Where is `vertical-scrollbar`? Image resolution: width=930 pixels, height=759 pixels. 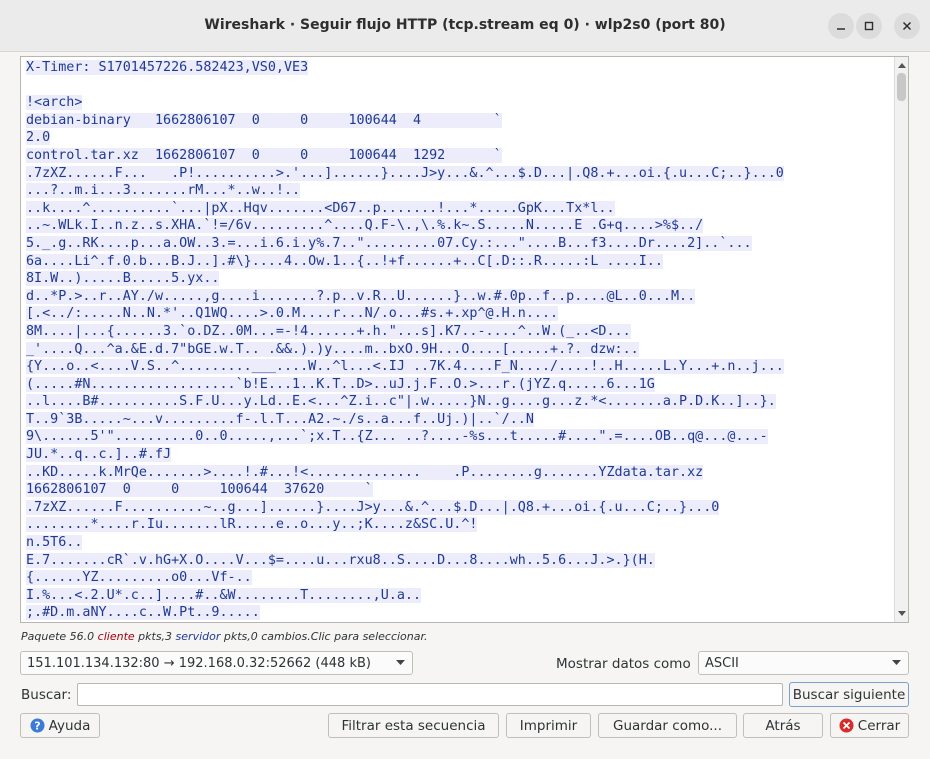 vertical-scrollbar is located at coordinates (901, 339).